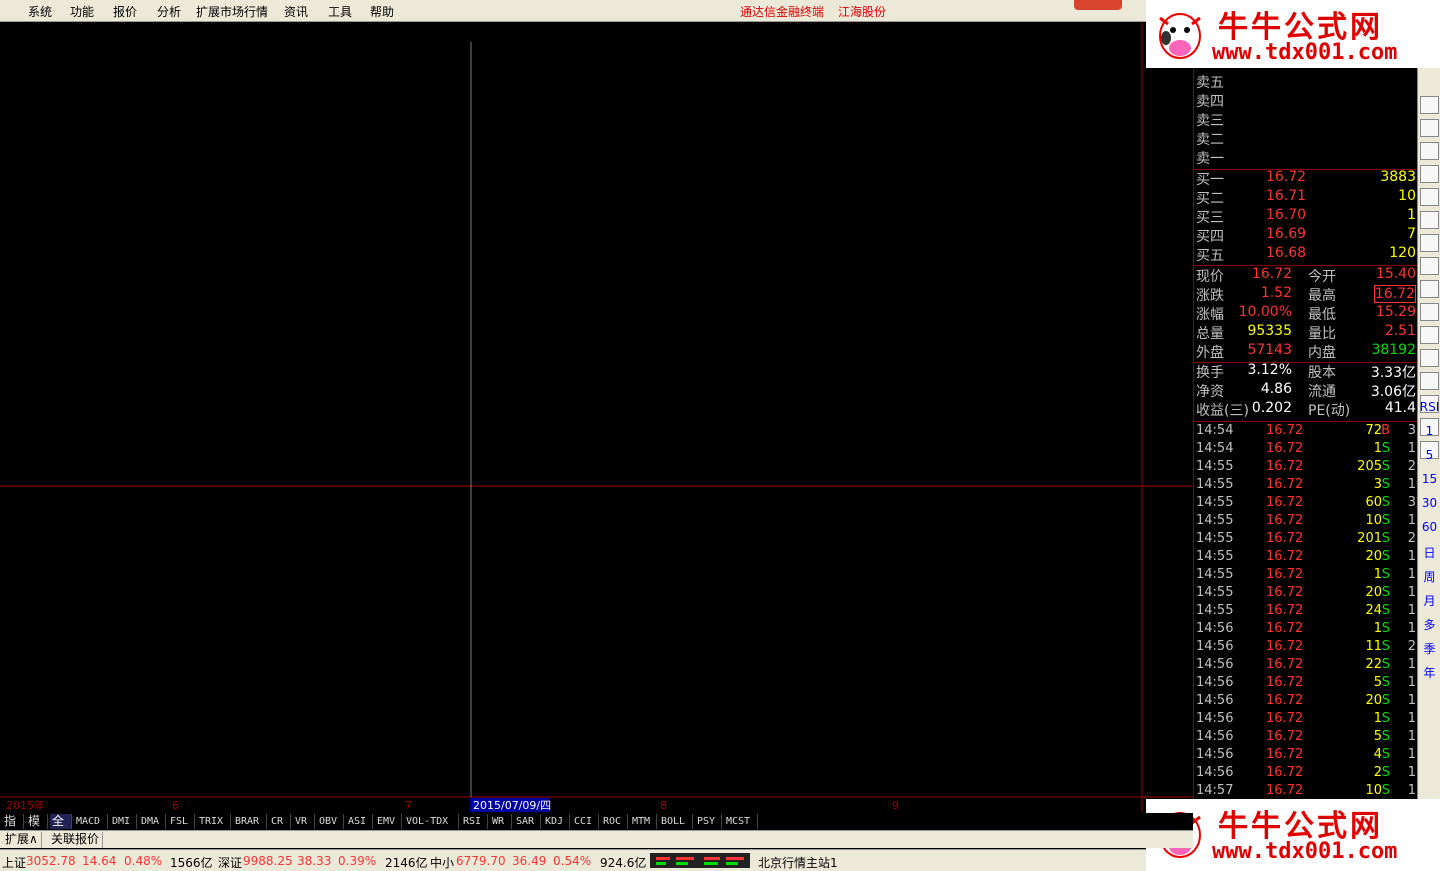  What do you see at coordinates (1373, 430) in the screenshot?
I see `tick-volume: 72` at bounding box center [1373, 430].